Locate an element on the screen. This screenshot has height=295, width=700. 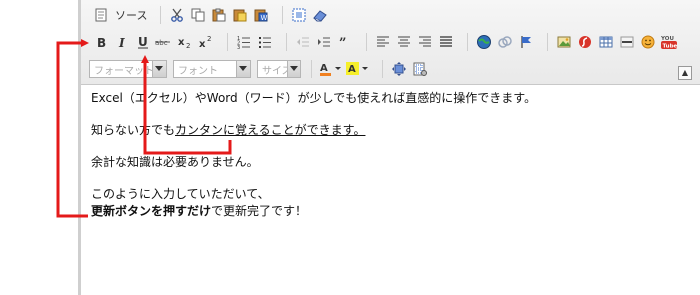
italic-icon: I is located at coordinates (122, 42).